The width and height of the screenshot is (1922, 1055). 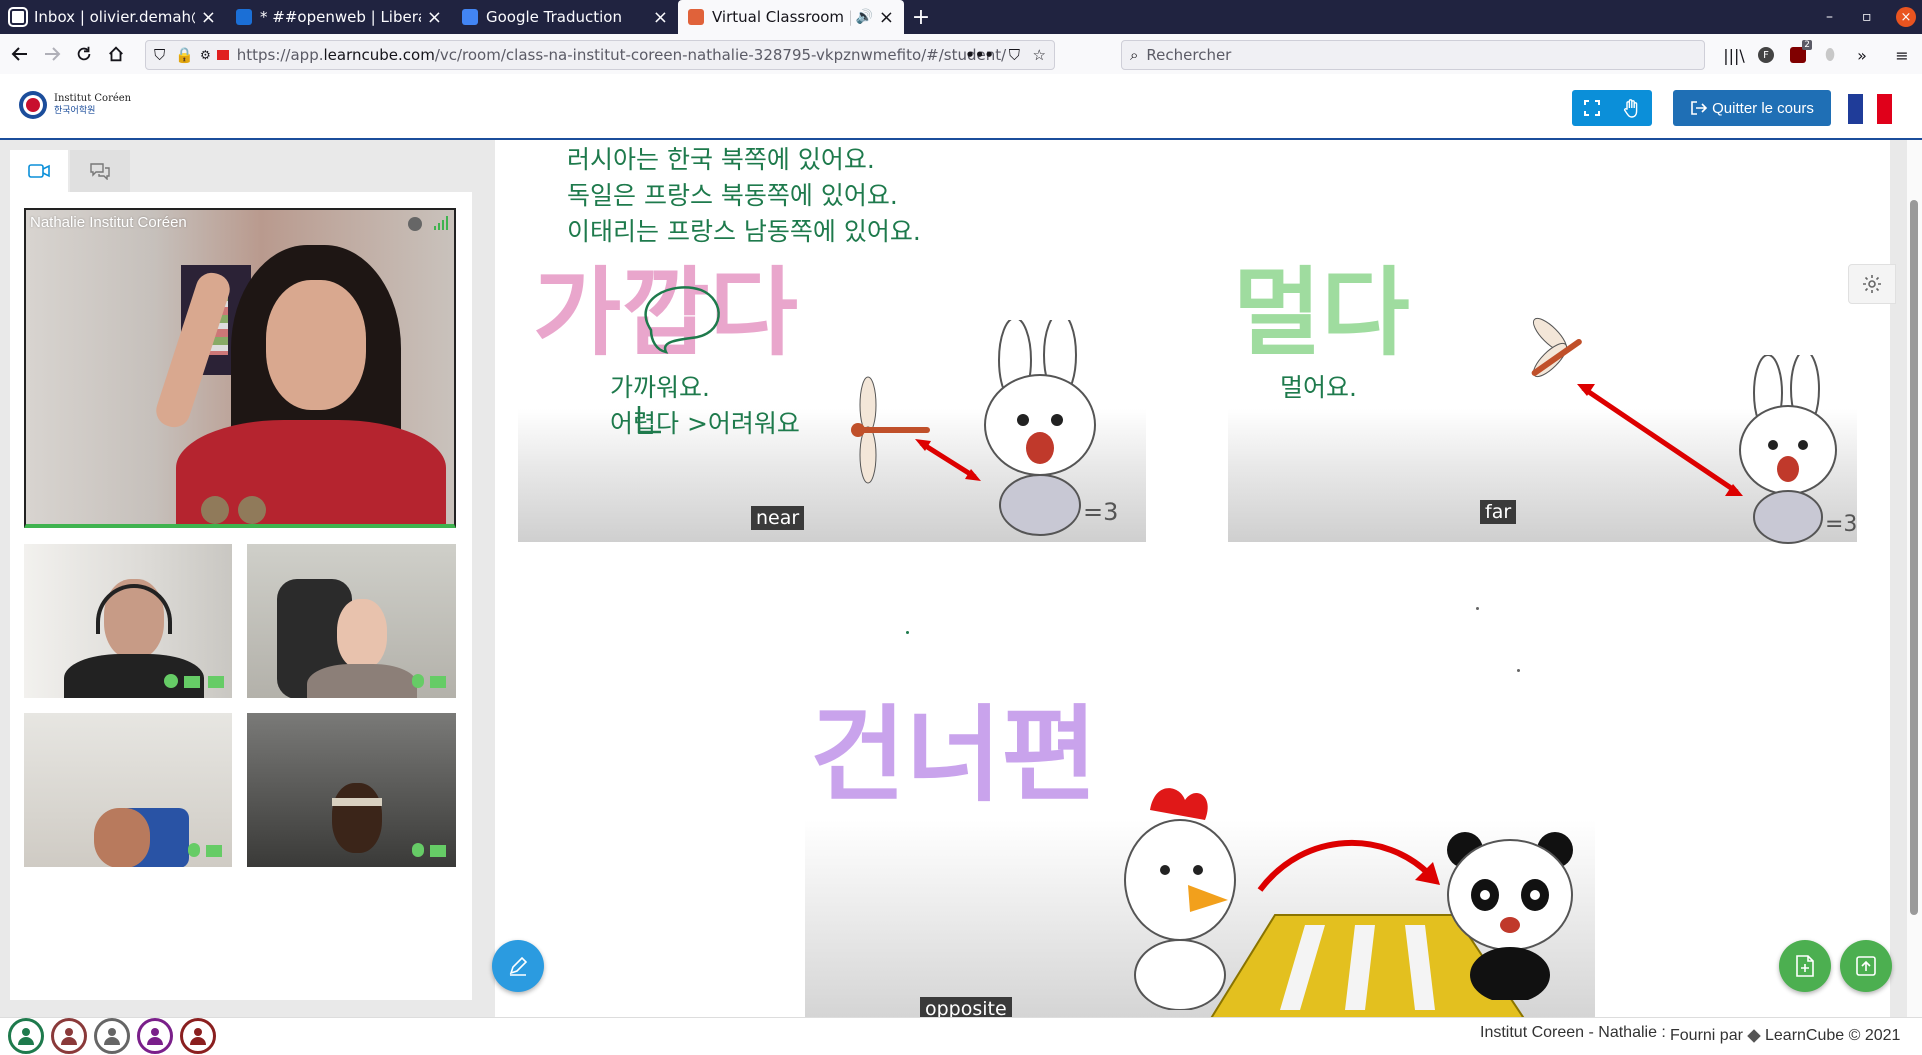 What do you see at coordinates (979, 55) in the screenshot?
I see `page-actions-icon: •••` at bounding box center [979, 55].